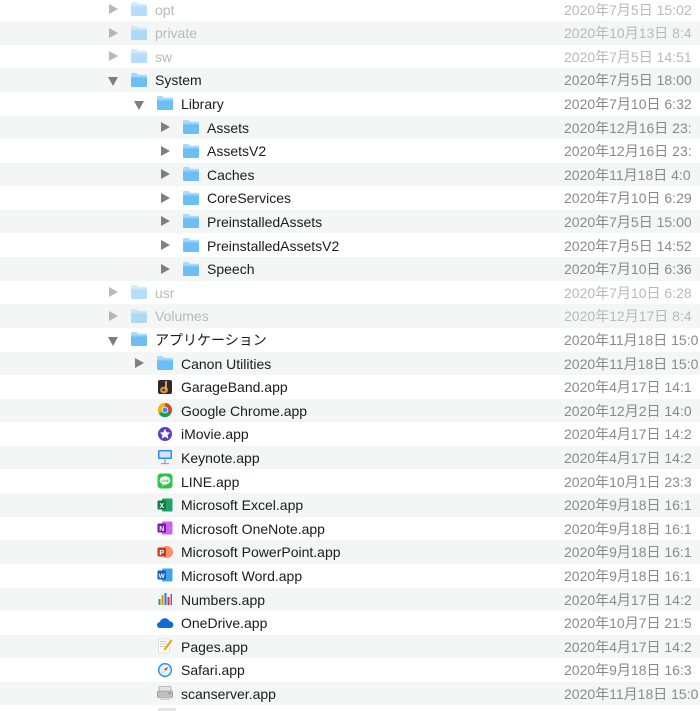  I want to click on modified-date: 2020年9月18日 16:3, so click(628, 670).